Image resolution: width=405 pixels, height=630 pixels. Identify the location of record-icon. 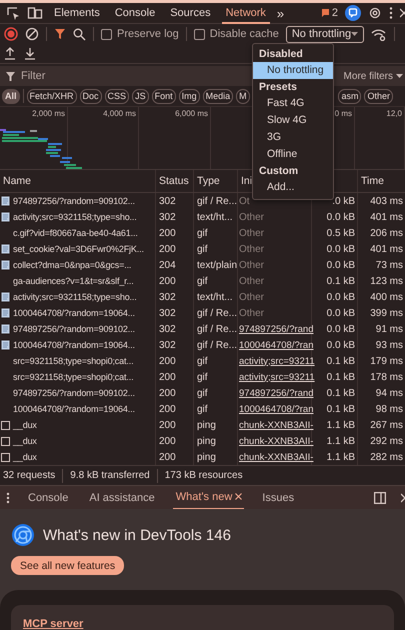
(11, 34).